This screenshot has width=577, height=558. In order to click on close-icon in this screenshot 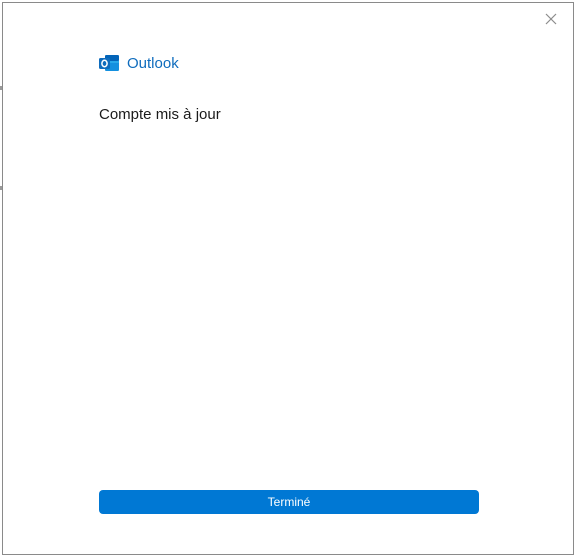, I will do `click(551, 19)`.